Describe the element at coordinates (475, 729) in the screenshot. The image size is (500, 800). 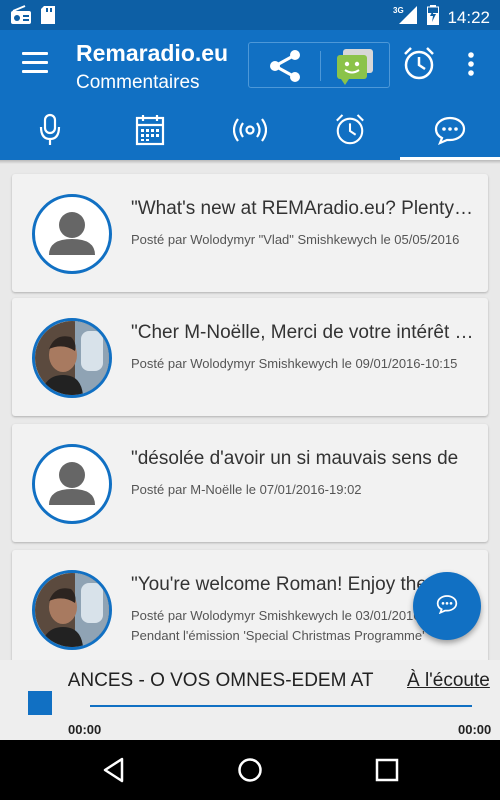
I see `time-total: 00:00` at that location.